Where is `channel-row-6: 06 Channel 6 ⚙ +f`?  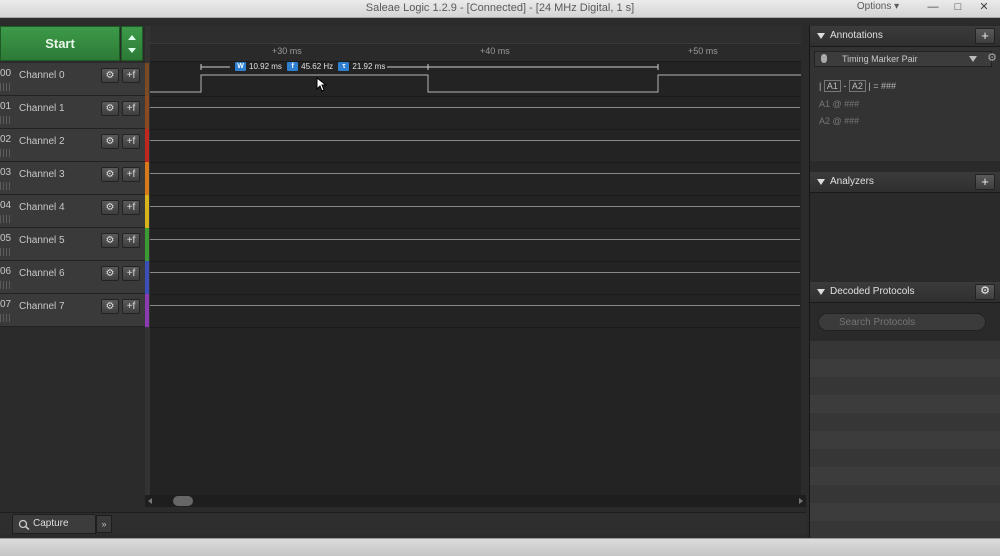 channel-row-6: 06 Channel 6 ⚙ +f is located at coordinates (72, 277).